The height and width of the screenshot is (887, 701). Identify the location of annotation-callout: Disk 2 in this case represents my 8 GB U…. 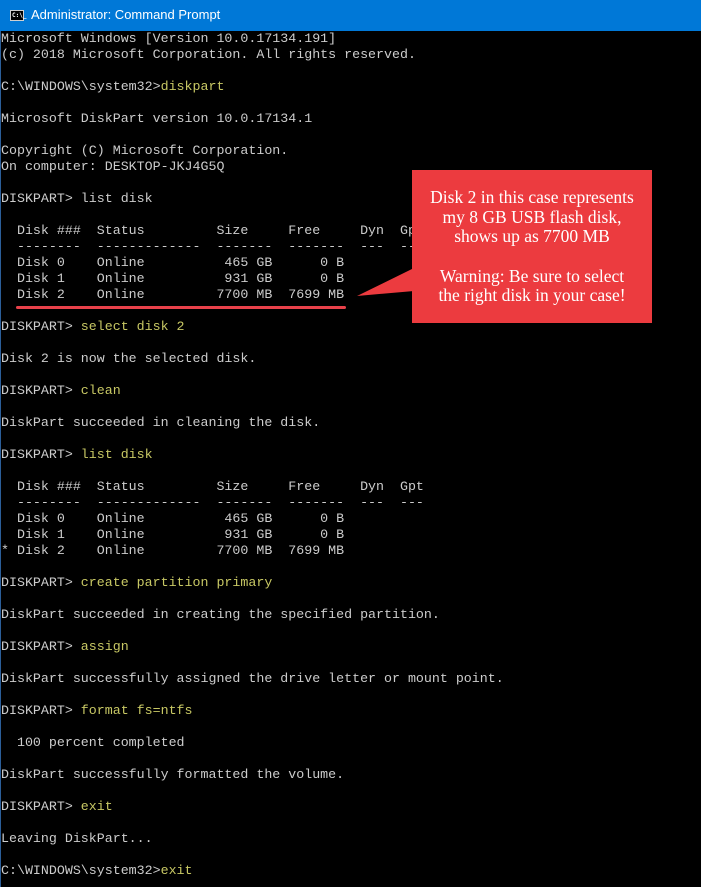
(532, 246).